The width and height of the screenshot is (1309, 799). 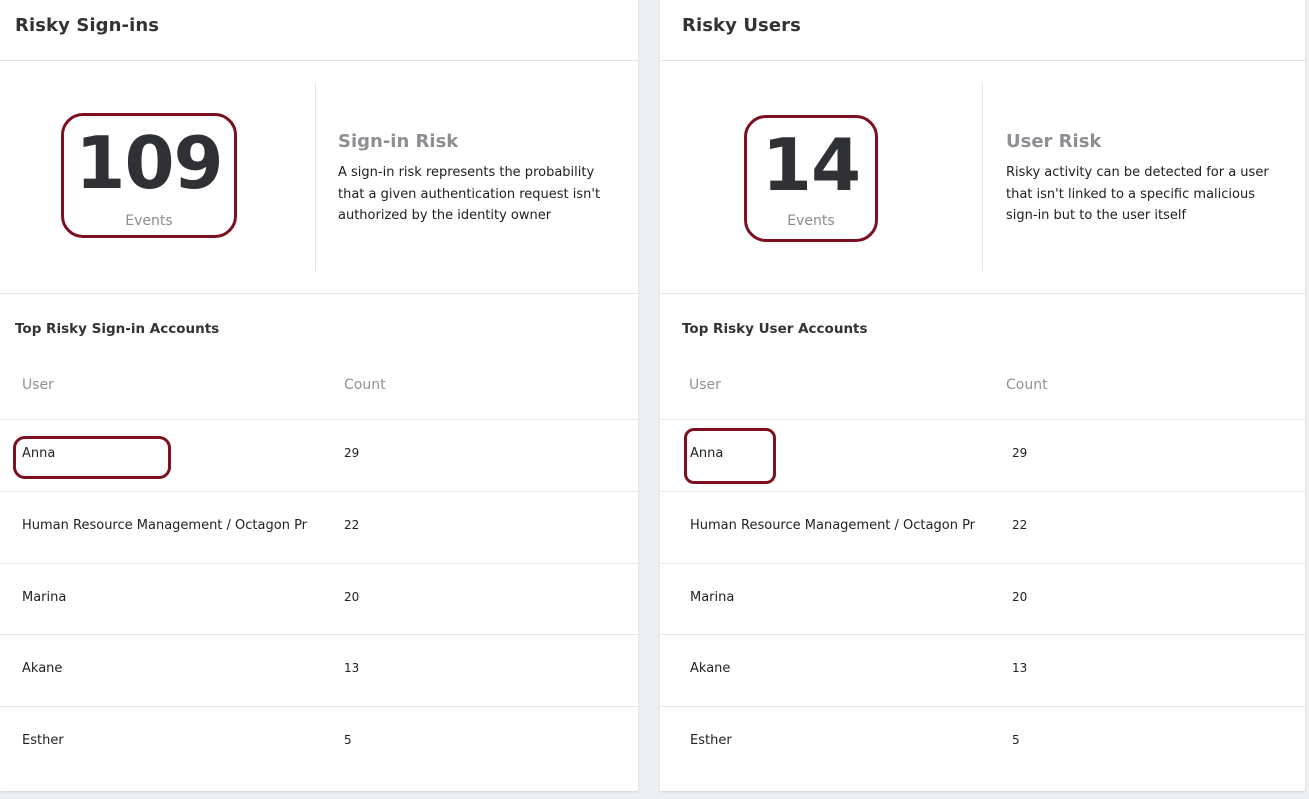 I want to click on events-stat: 14 Events, so click(x=811, y=178).